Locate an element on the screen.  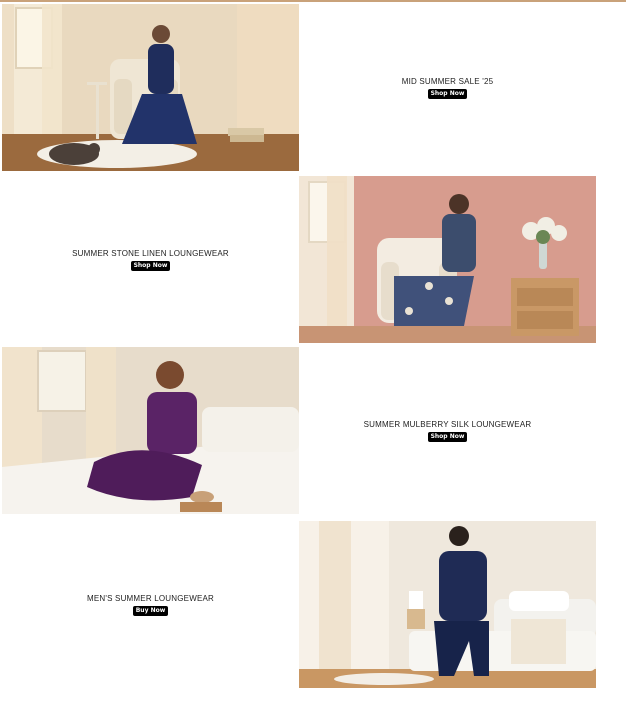
banner-text-4: MEN'S SUMMER LOUNGEWEAR Buy Now is located at coordinates (150, 604).